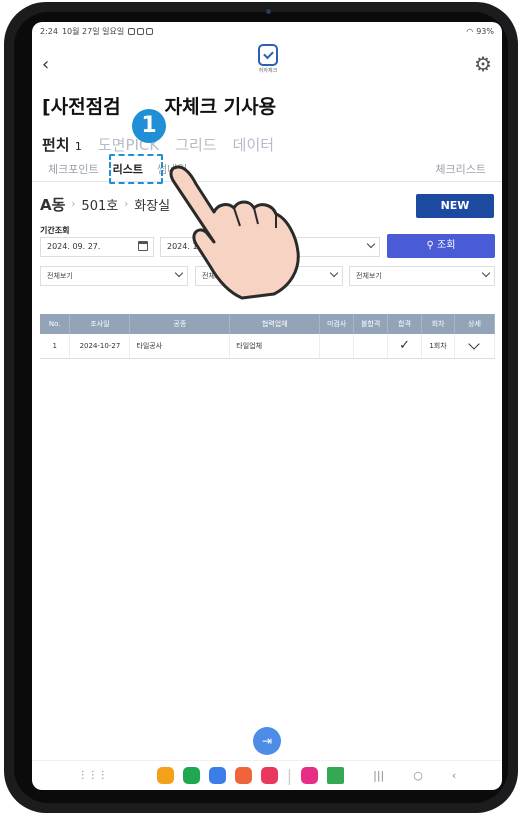 The width and height of the screenshot is (522, 815). What do you see at coordinates (253, 144) in the screenshot?
I see `tab-data: 데이터` at bounding box center [253, 144].